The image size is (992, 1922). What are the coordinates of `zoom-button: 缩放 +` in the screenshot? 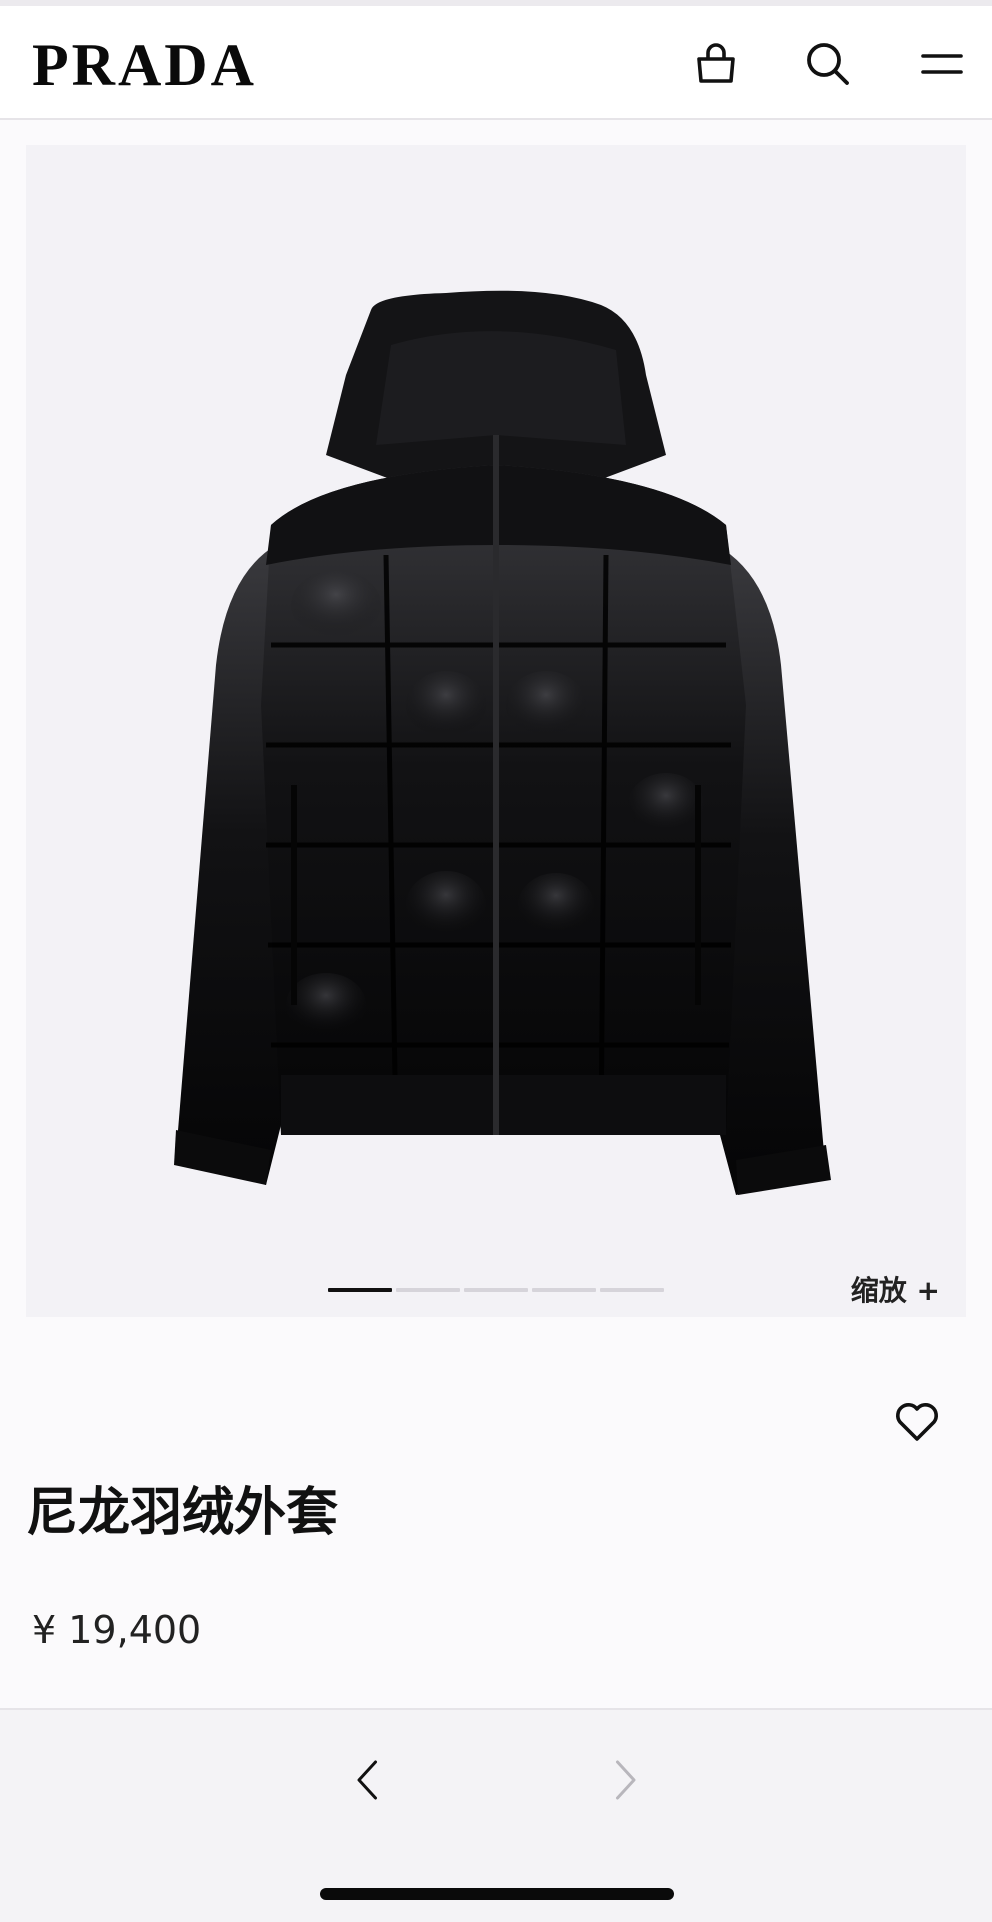 It's located at (895, 1289).